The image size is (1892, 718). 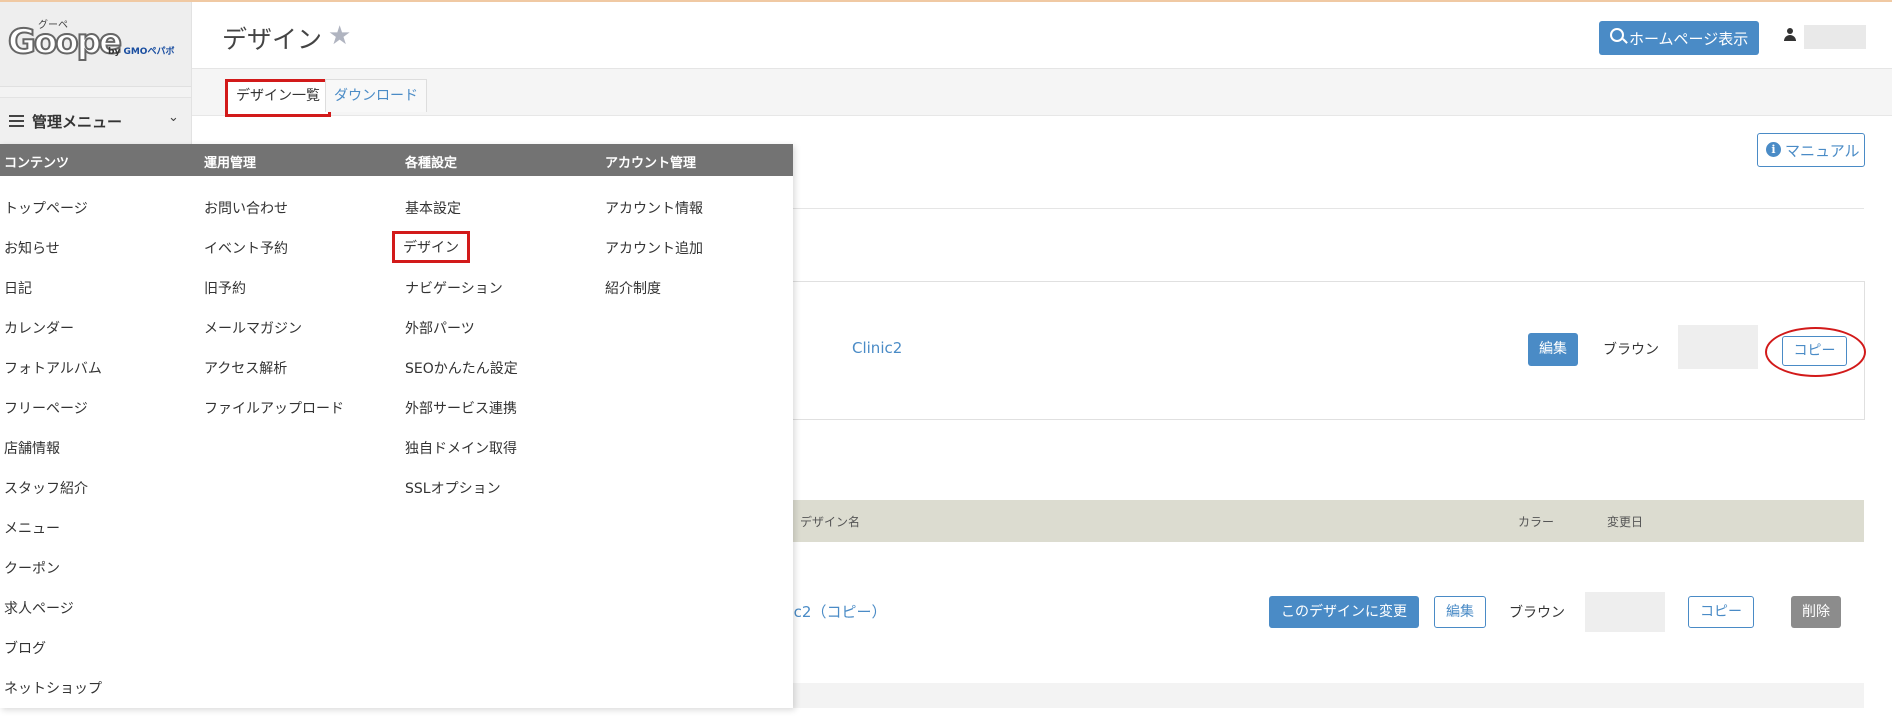 I want to click on menu-item-staff: スタッフ紹介, so click(x=53, y=498).